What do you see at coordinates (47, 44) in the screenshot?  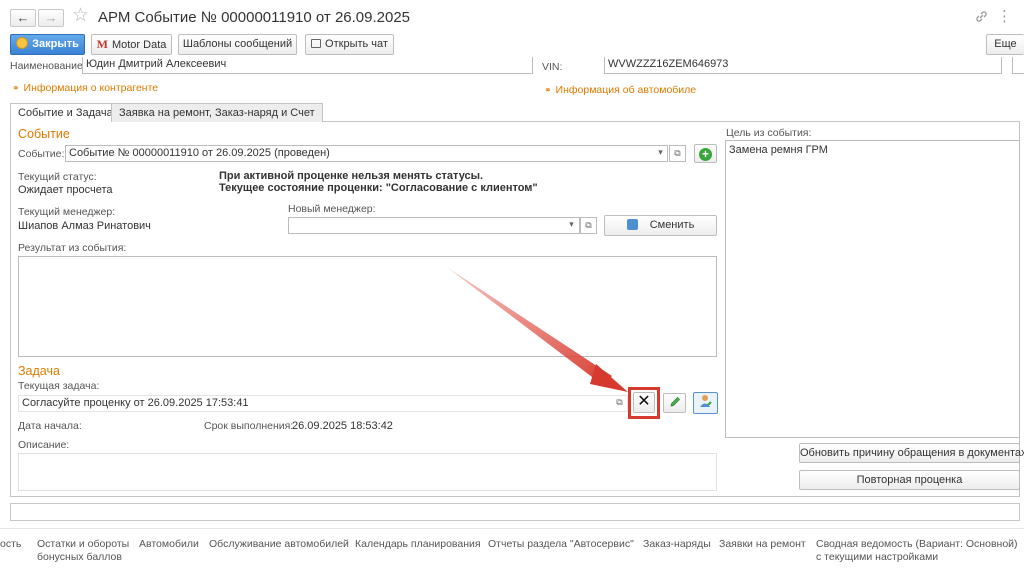 I see `close-button: Закрыть` at bounding box center [47, 44].